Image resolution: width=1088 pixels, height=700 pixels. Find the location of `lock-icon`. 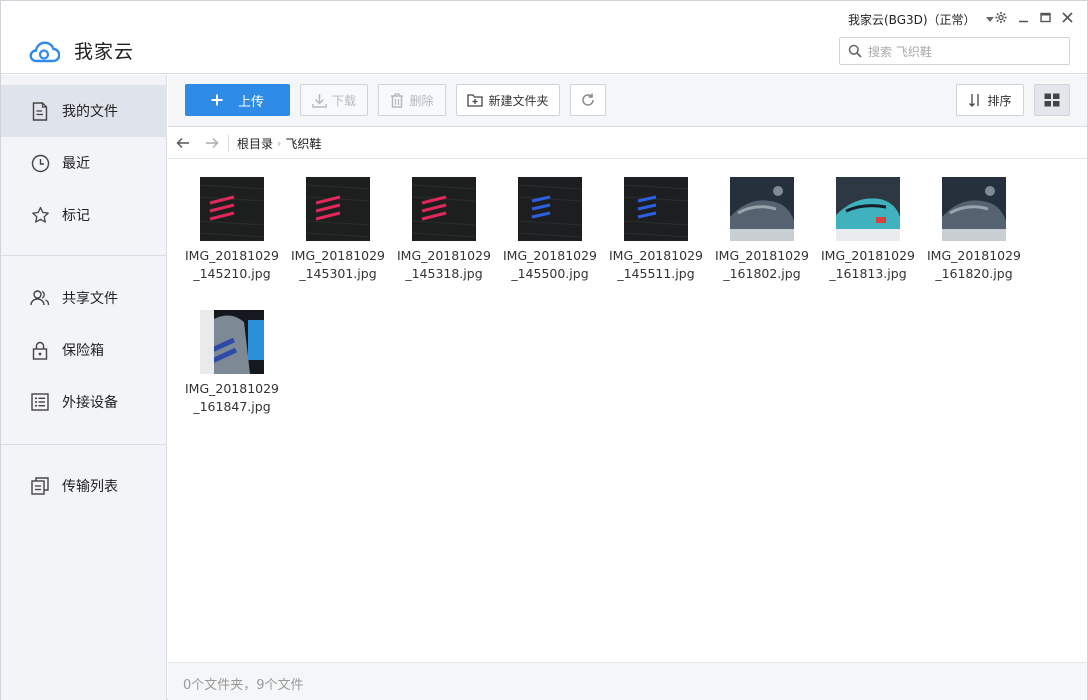

lock-icon is located at coordinates (40, 350).